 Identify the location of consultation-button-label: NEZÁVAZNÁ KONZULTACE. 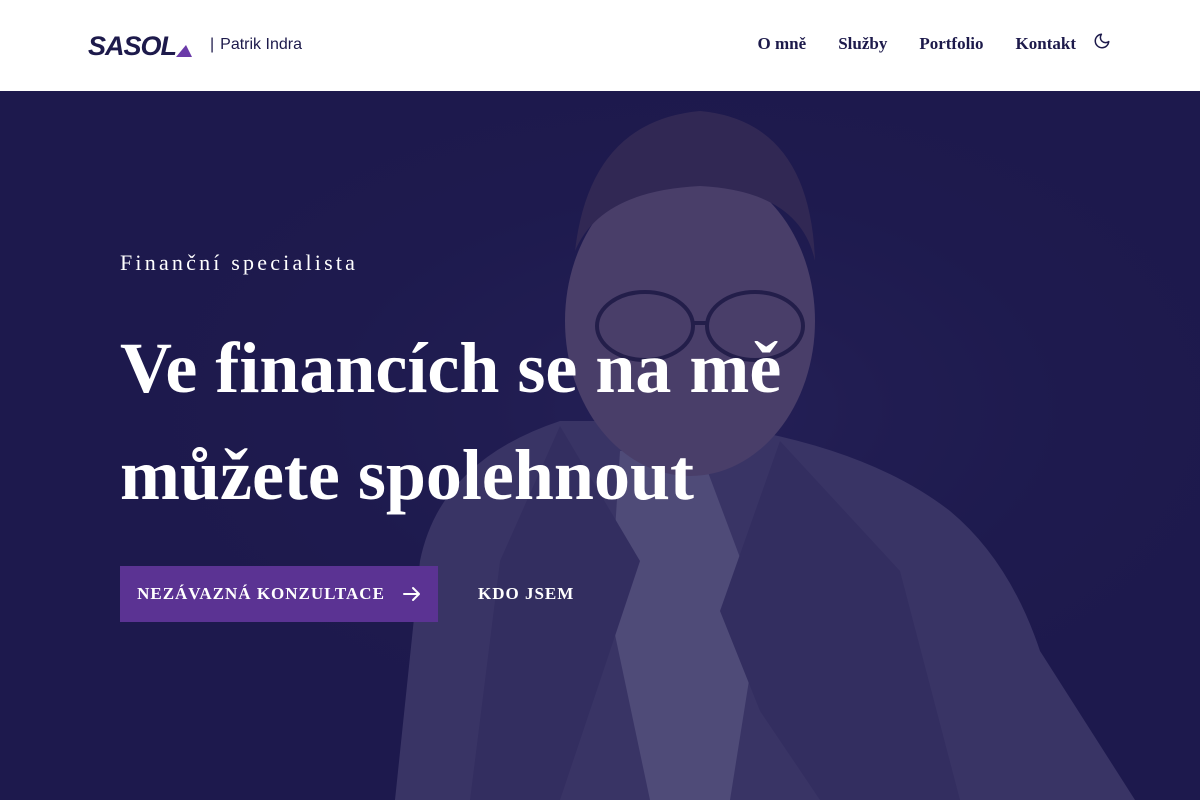
(261, 593).